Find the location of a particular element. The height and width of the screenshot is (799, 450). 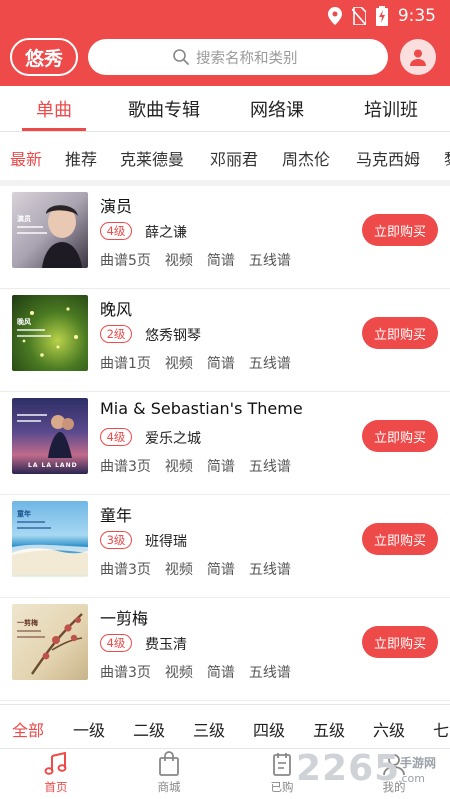

active-tab-indicator is located at coordinates (54, 129).